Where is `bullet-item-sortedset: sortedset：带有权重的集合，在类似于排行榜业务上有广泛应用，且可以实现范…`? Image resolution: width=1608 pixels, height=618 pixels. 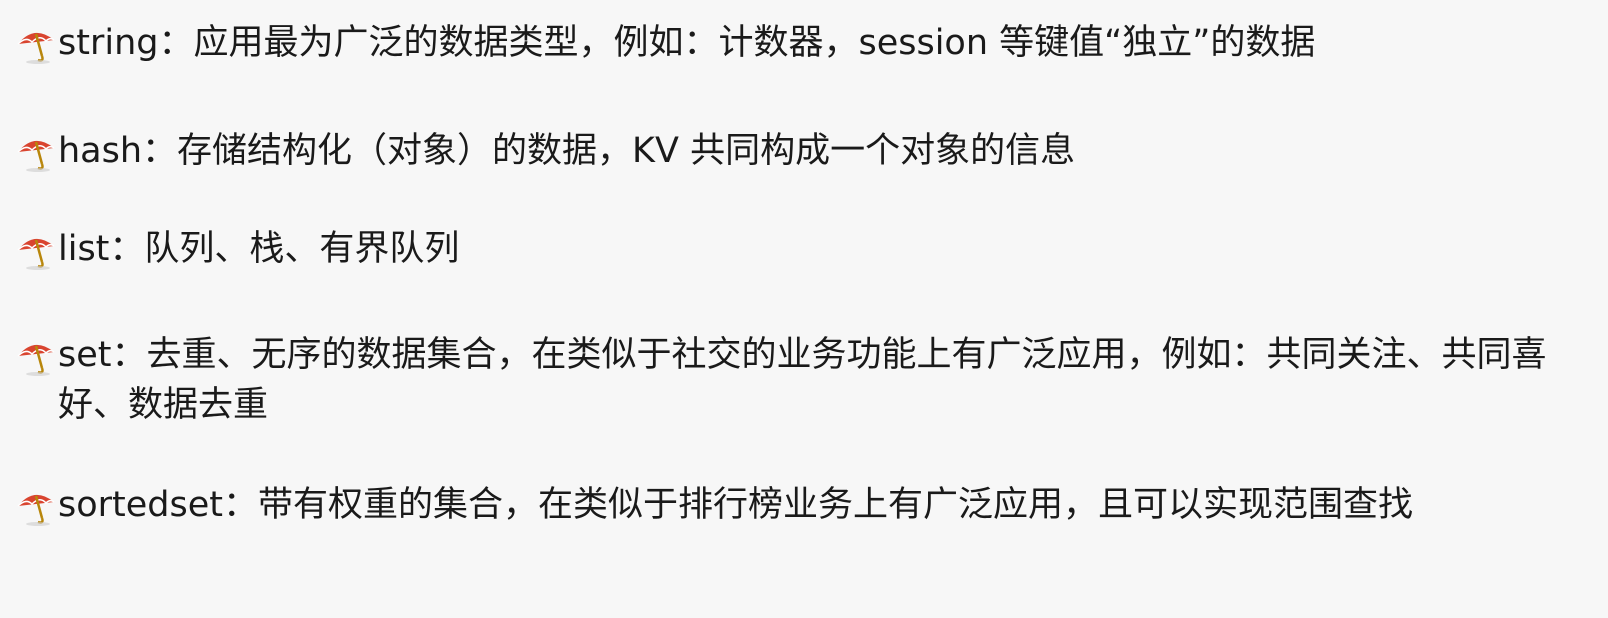 bullet-item-sortedset: sortedset：带有权重的集合，在类似于排行榜业务上有广泛应用，且可以实现范… is located at coordinates (804, 505).